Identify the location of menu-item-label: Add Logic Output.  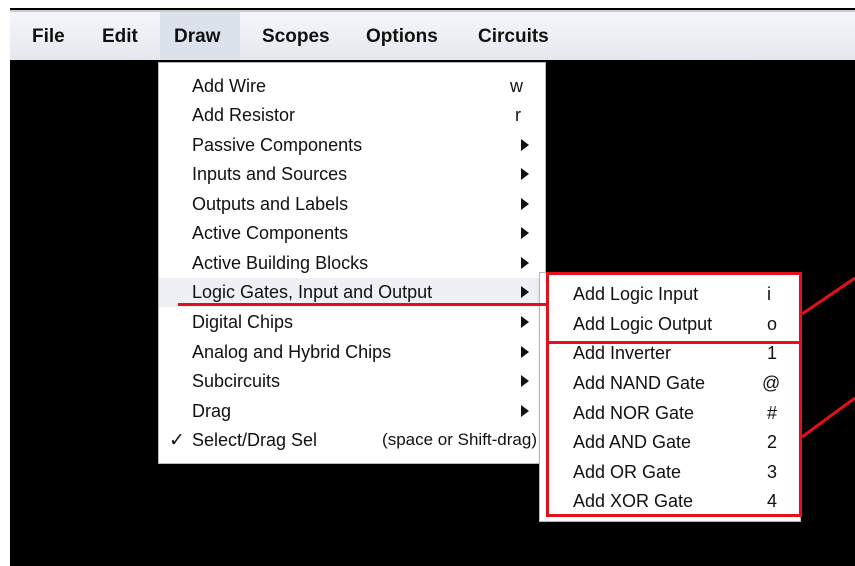
(643, 324).